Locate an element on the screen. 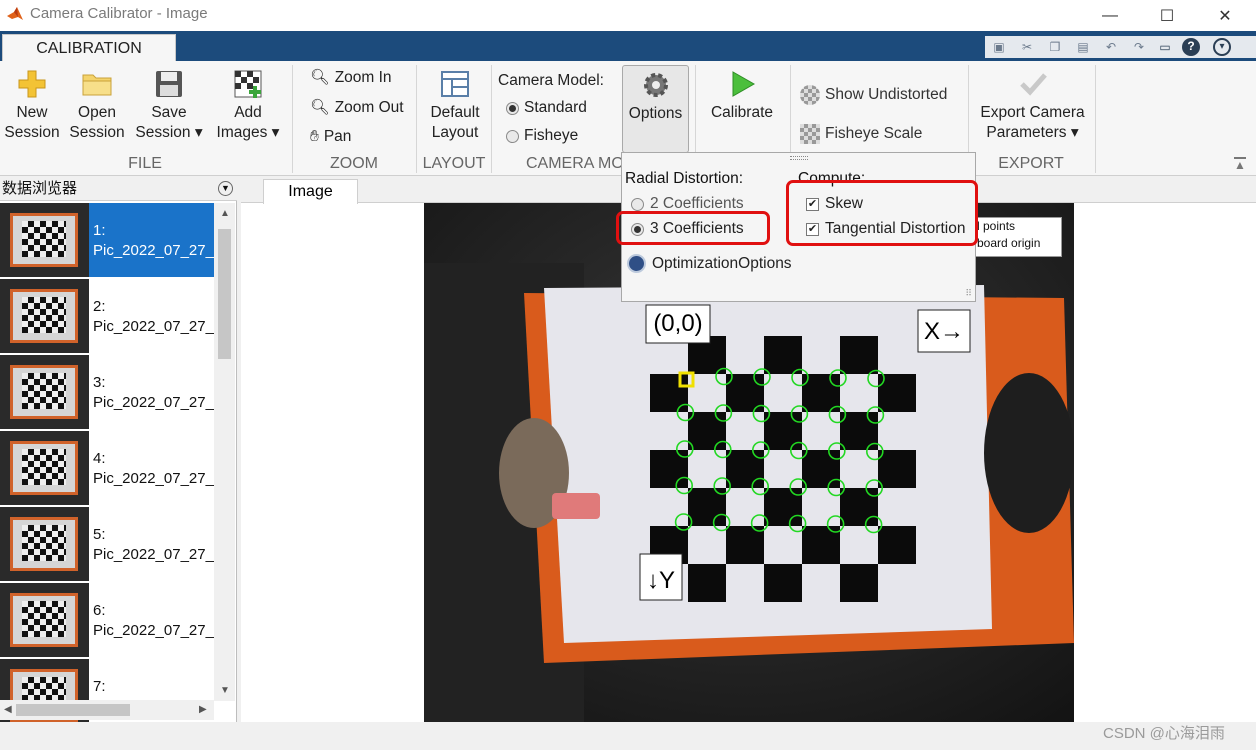 Image resolution: width=1256 pixels, height=750 pixels. calibrate-button: Calibrate is located at coordinates (742, 96).